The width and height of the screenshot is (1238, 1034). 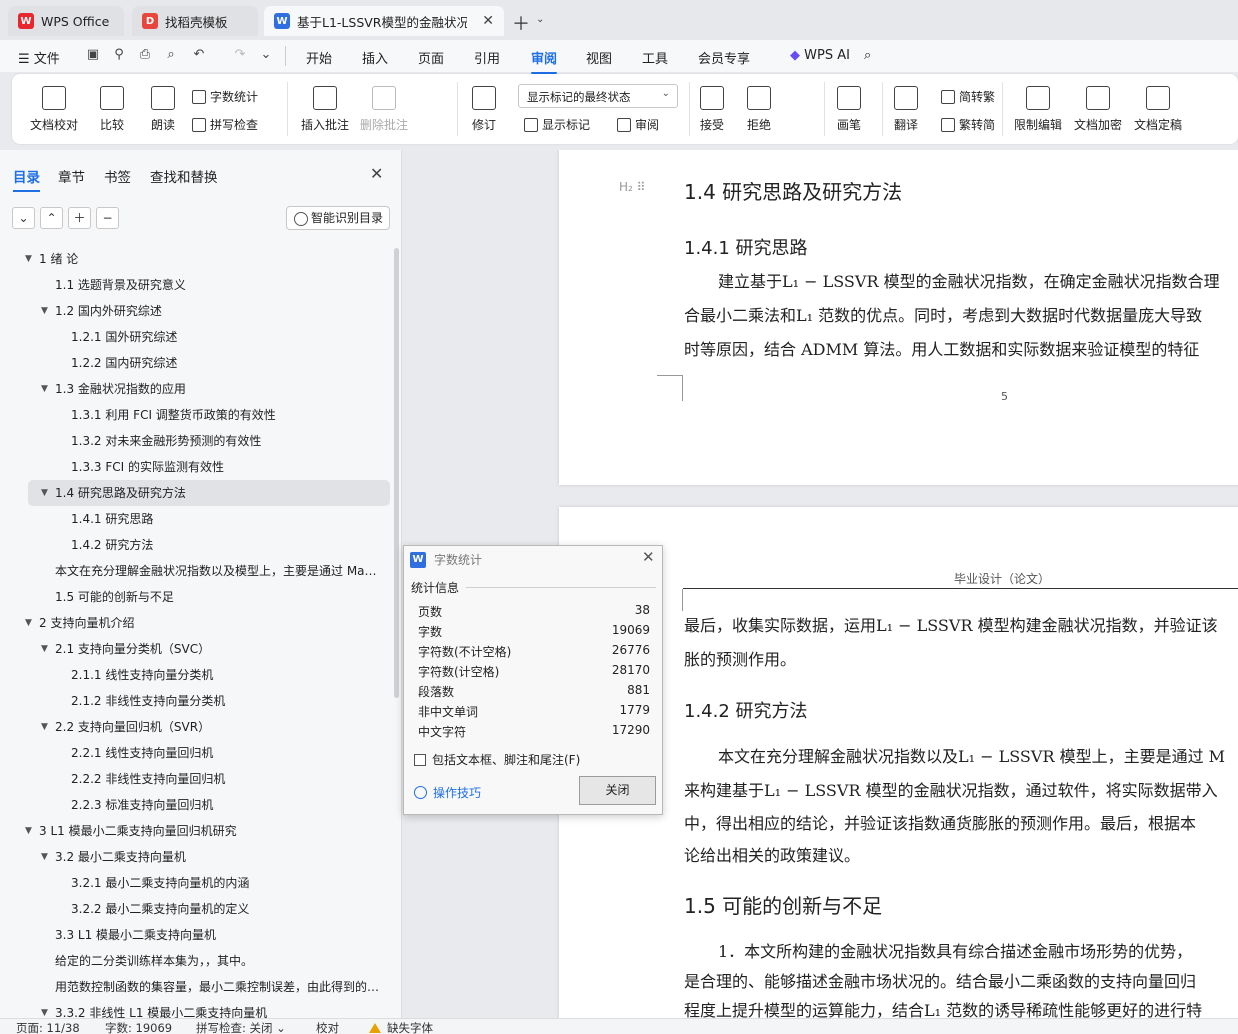 What do you see at coordinates (225, 96) in the screenshot?
I see `word-count-button: 字数统计` at bounding box center [225, 96].